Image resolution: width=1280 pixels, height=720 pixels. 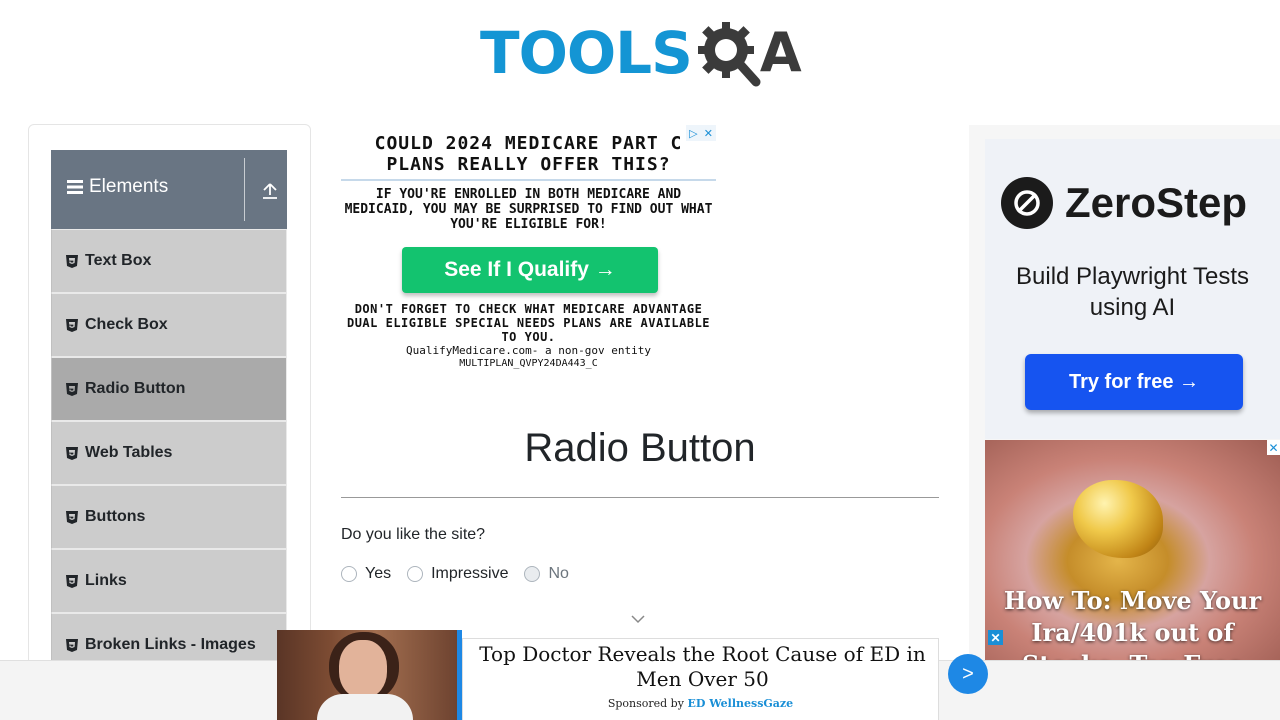 What do you see at coordinates (1134, 382) in the screenshot?
I see `try-for-free-button: Try for free →` at bounding box center [1134, 382].